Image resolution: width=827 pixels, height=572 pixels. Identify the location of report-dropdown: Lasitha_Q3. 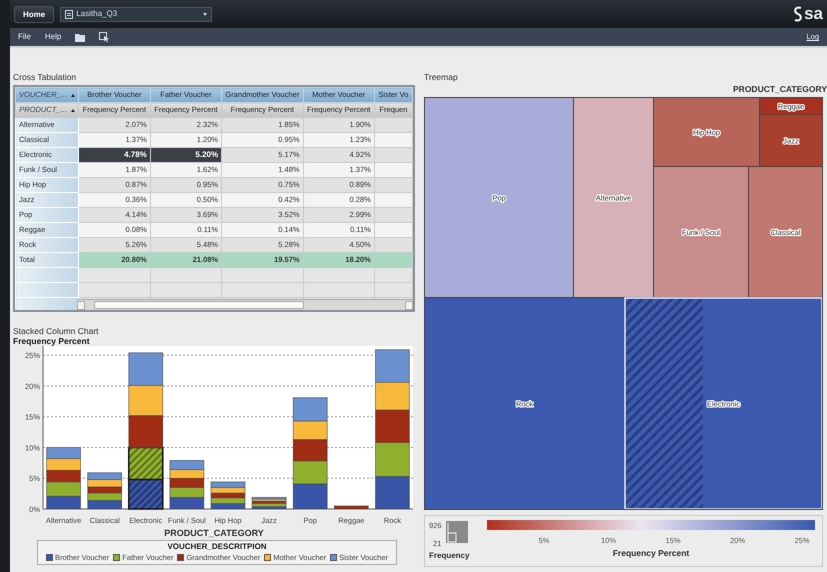
(136, 14).